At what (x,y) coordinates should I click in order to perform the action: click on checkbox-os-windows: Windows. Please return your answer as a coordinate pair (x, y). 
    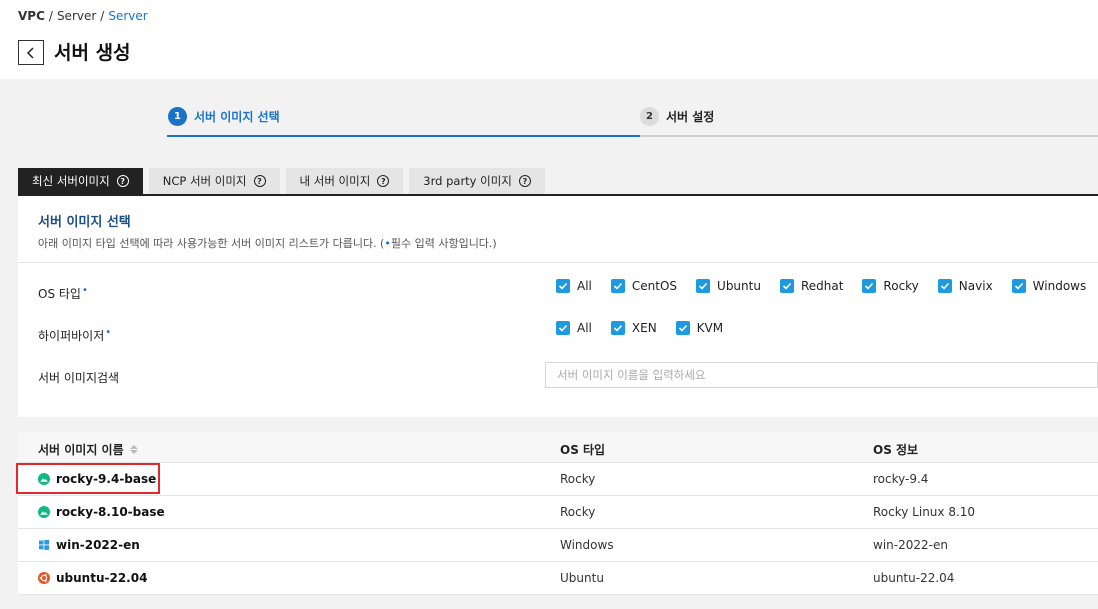
    Looking at the image, I should click on (1049, 286).